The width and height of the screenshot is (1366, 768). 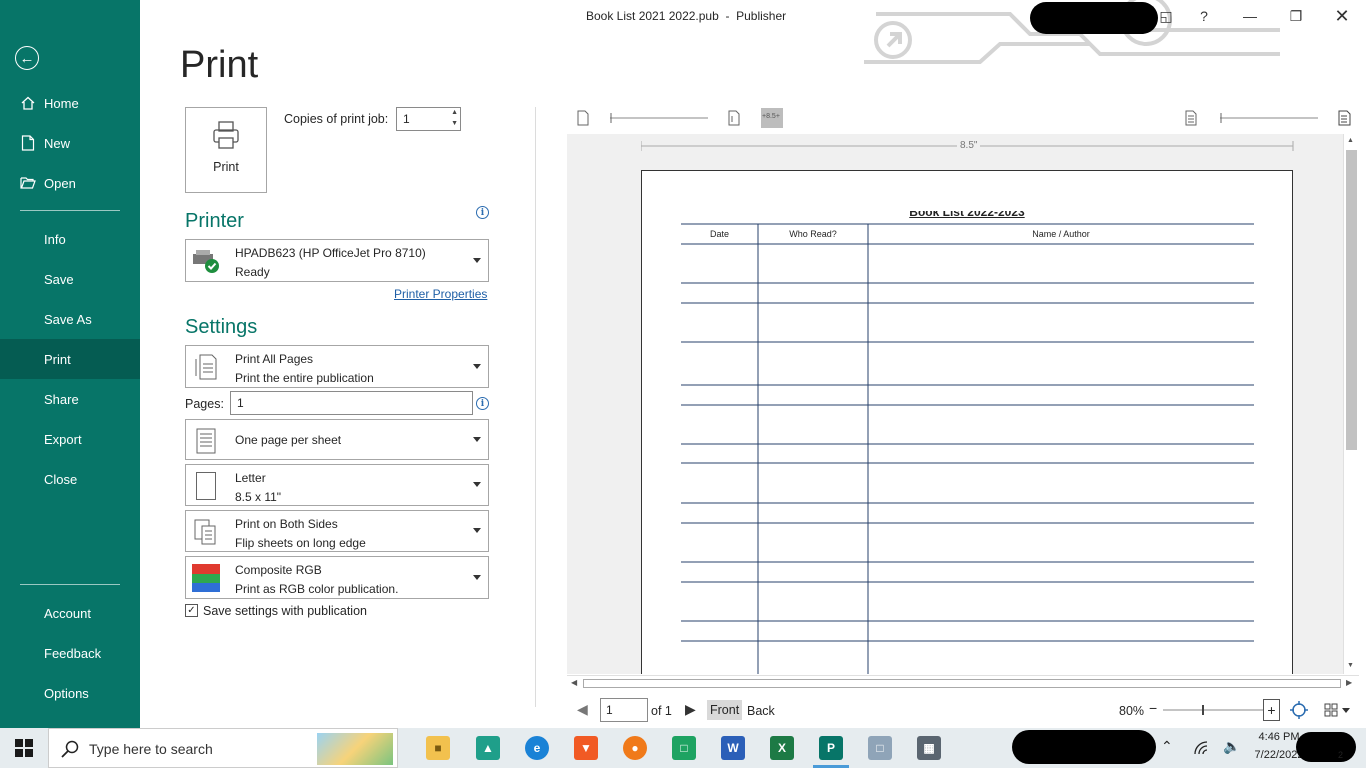 What do you see at coordinates (725, 710) in the screenshot?
I see `front-side-button: Front` at bounding box center [725, 710].